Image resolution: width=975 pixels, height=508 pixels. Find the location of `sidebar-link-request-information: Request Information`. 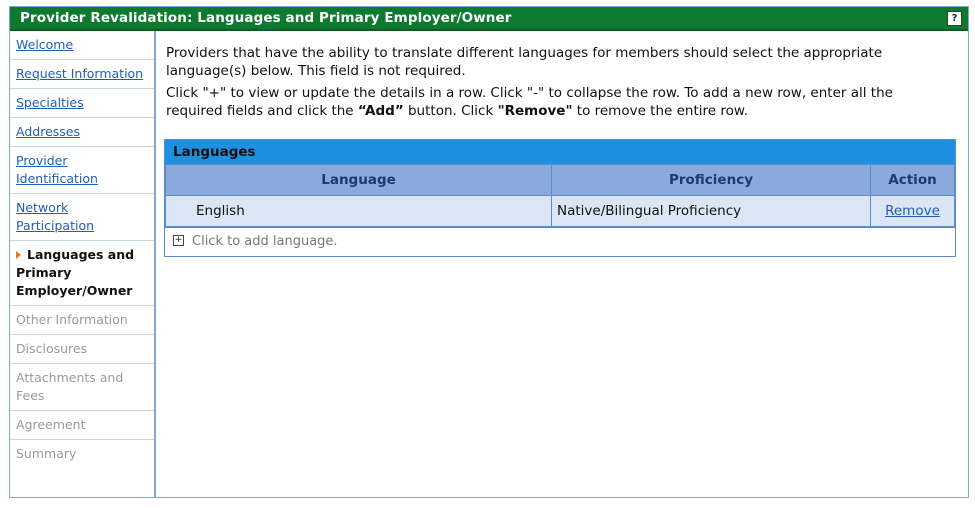

sidebar-link-request-information: Request Information is located at coordinates (79, 73).